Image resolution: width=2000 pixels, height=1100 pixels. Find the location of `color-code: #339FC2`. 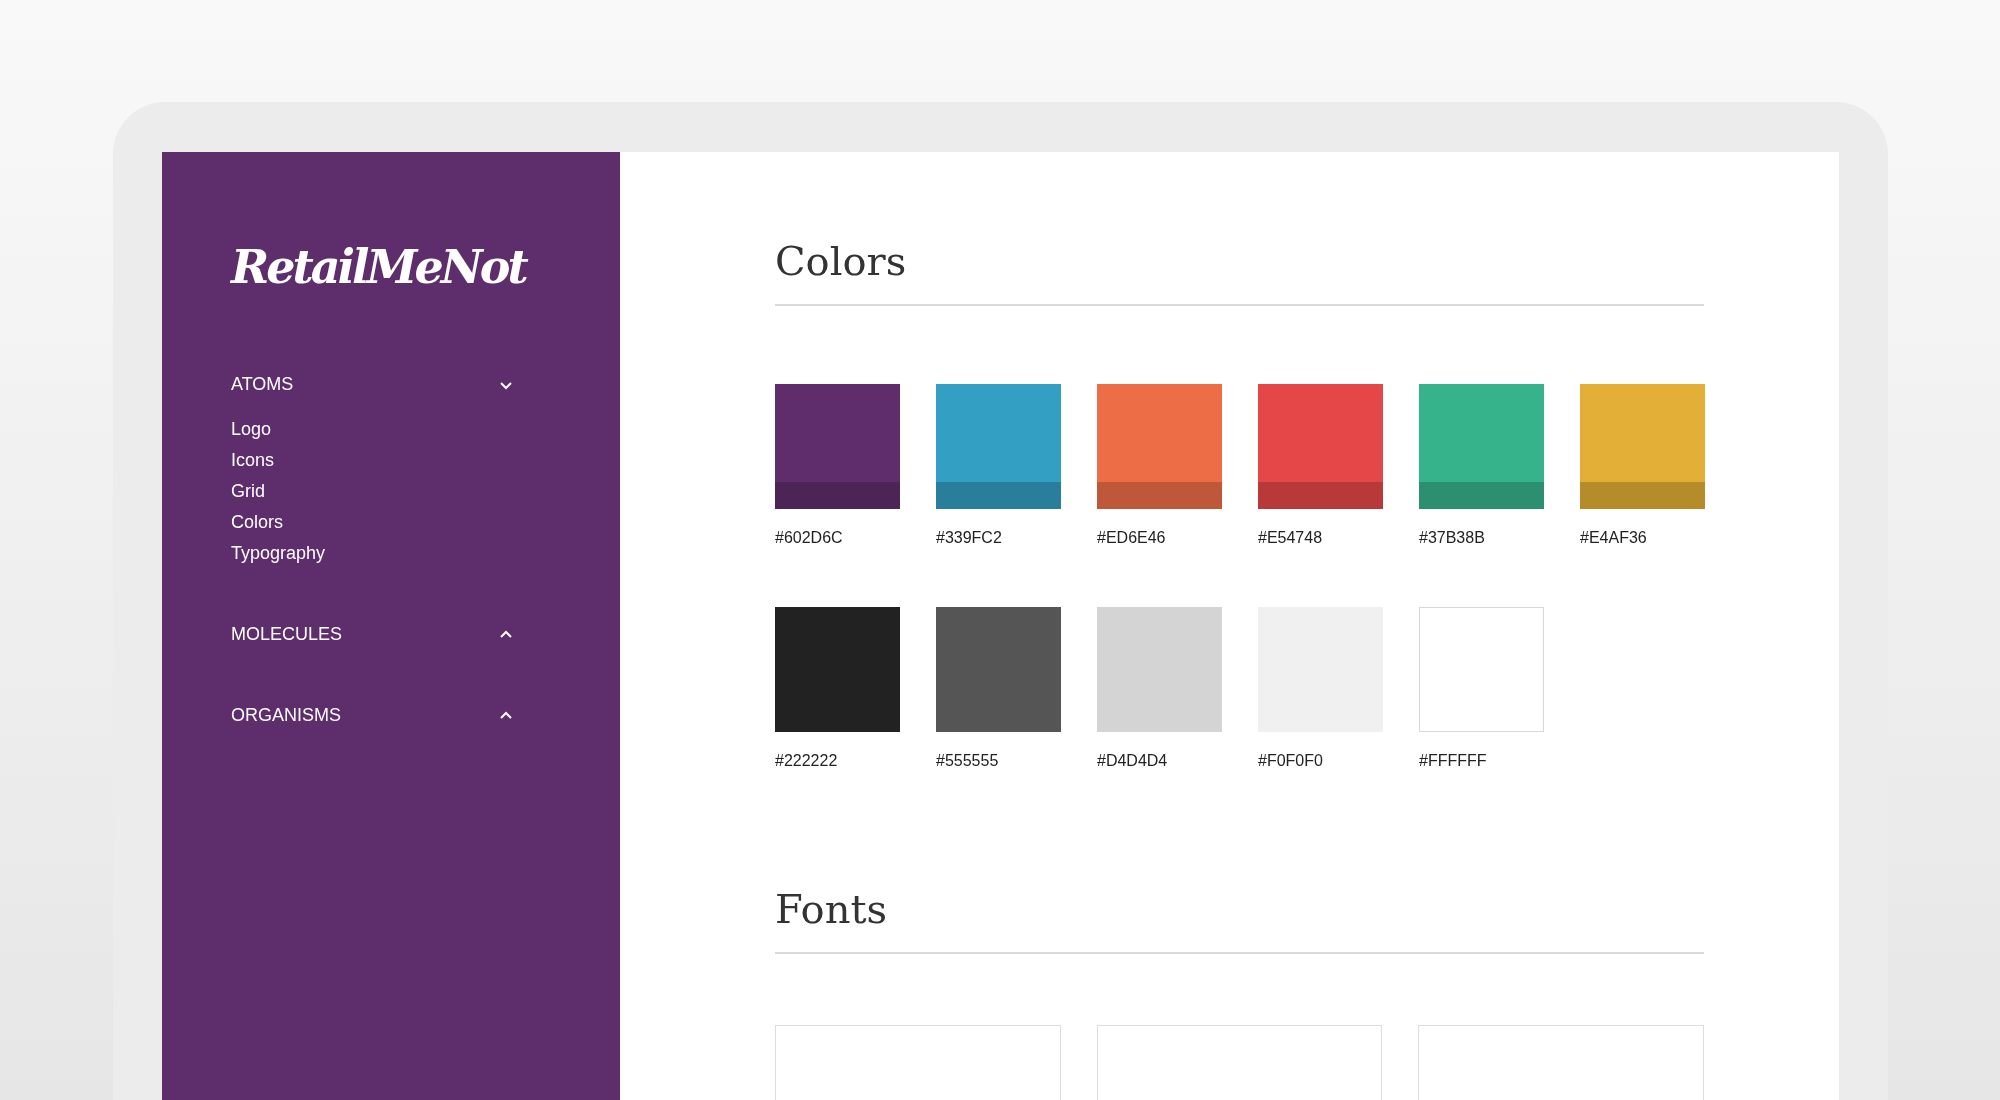

color-code: #339FC2 is located at coordinates (969, 538).